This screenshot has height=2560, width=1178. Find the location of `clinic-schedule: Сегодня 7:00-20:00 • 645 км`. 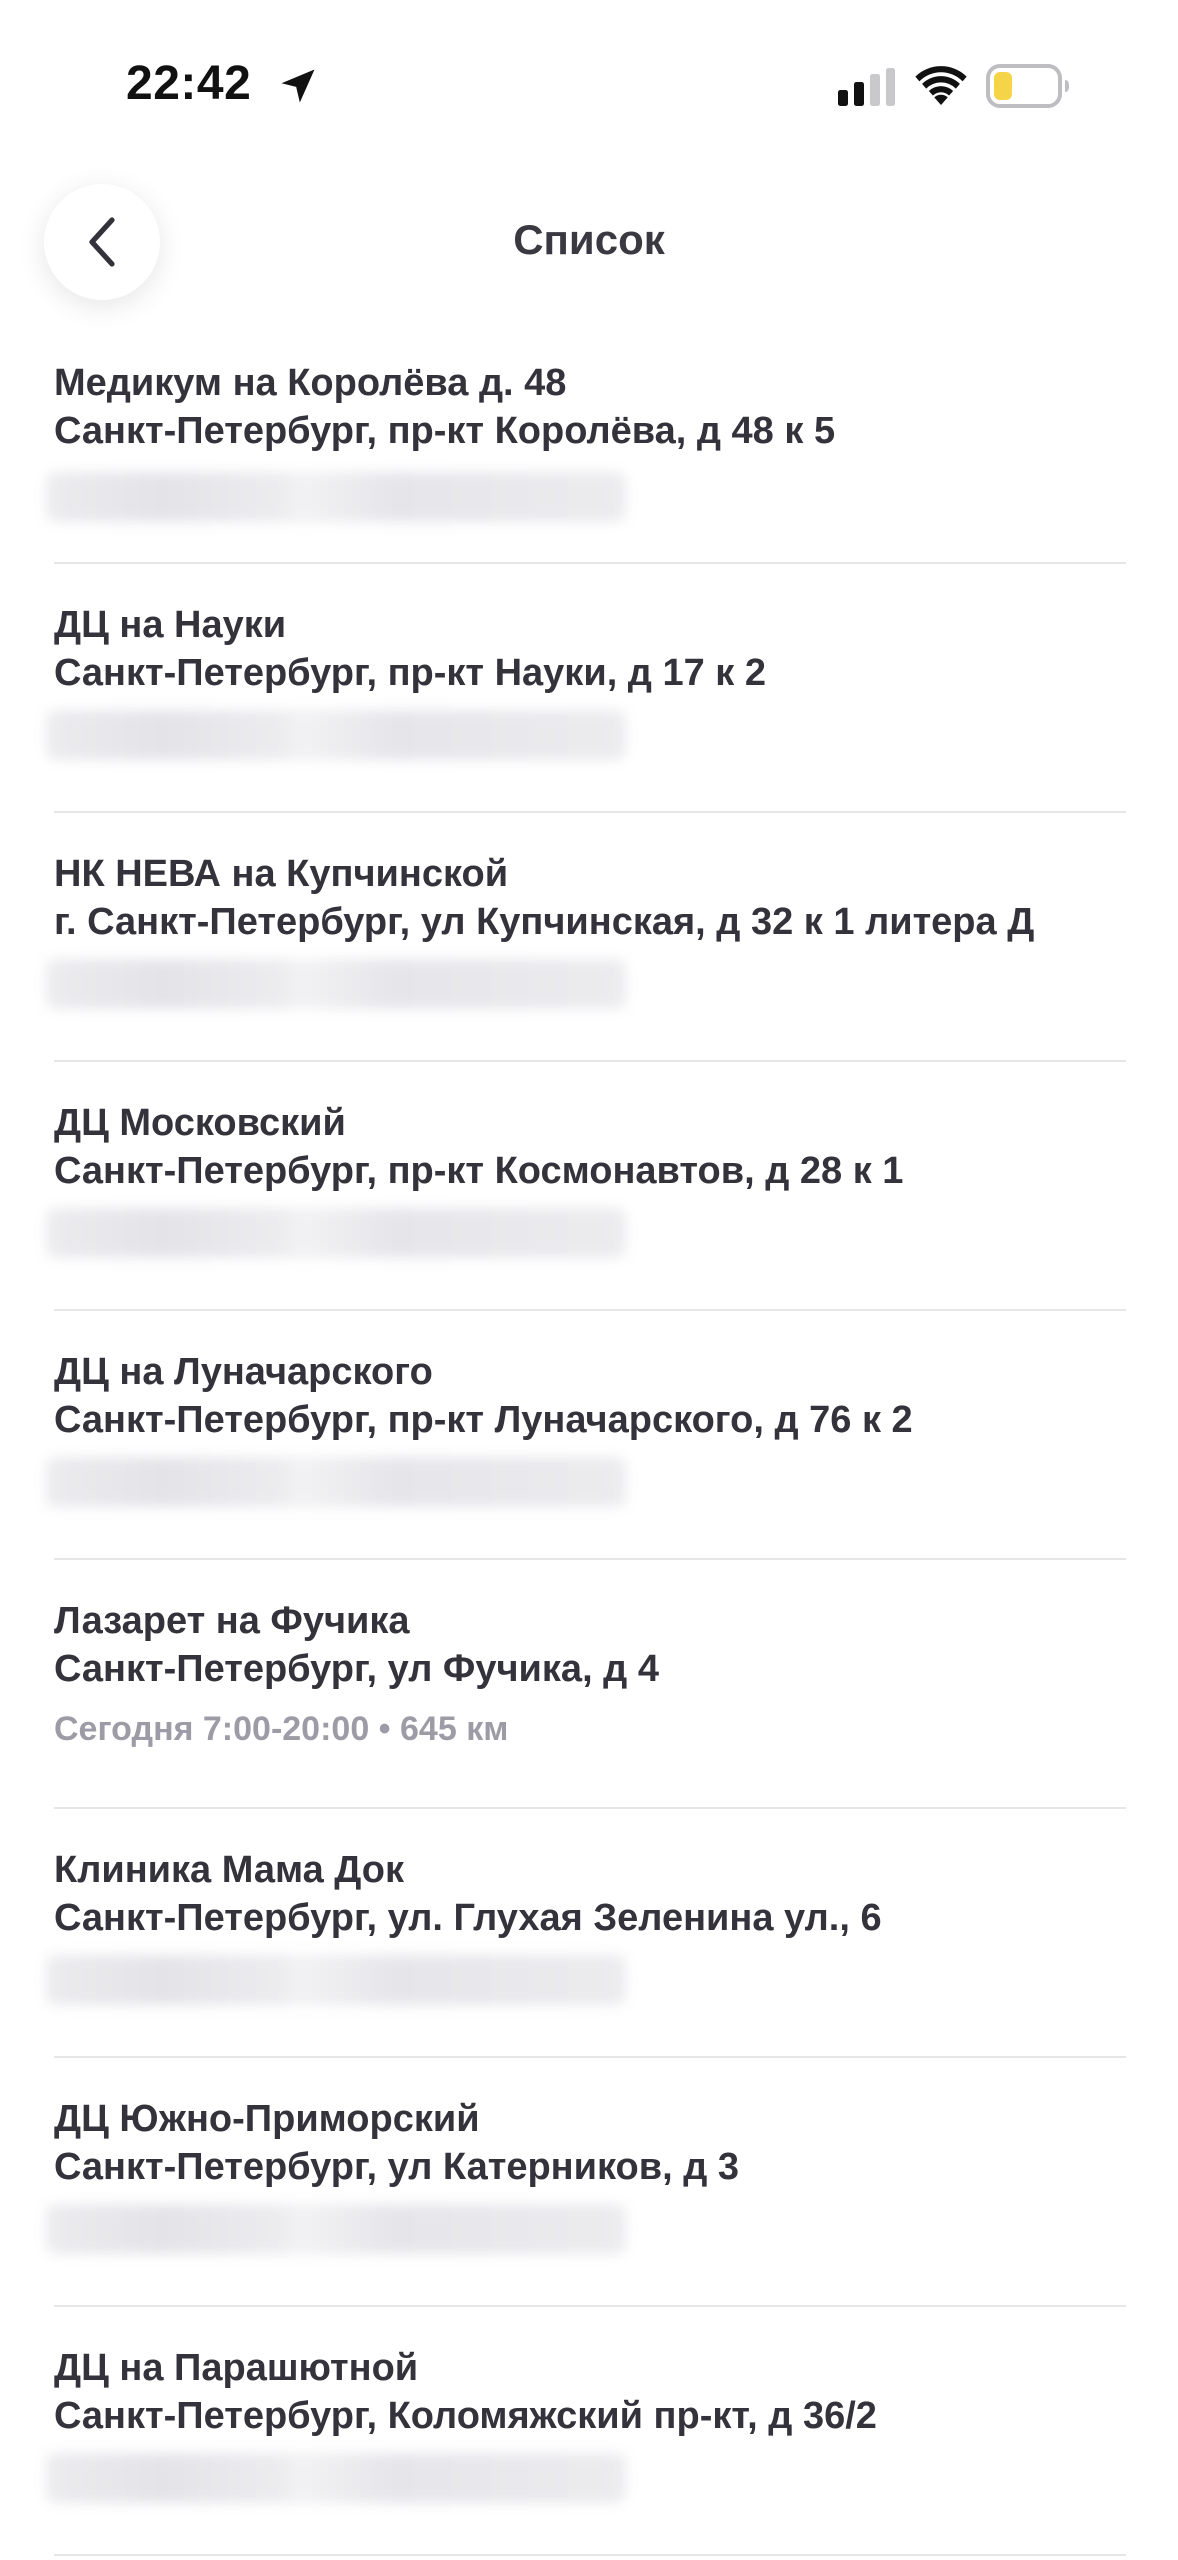

clinic-schedule: Сегодня 7:00-20:00 • 645 км is located at coordinates (281, 1729).